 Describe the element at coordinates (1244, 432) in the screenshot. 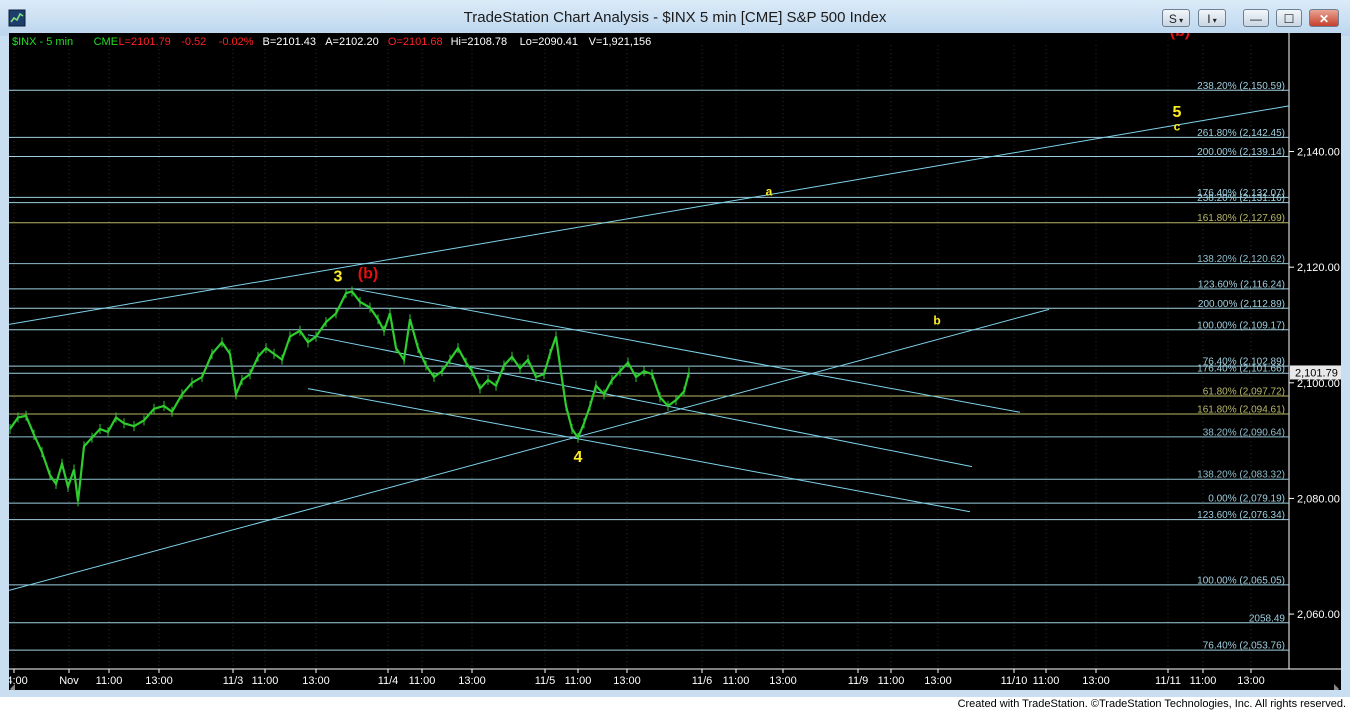

I see `fib-level-label: 38.20% (2,090.64)` at that location.